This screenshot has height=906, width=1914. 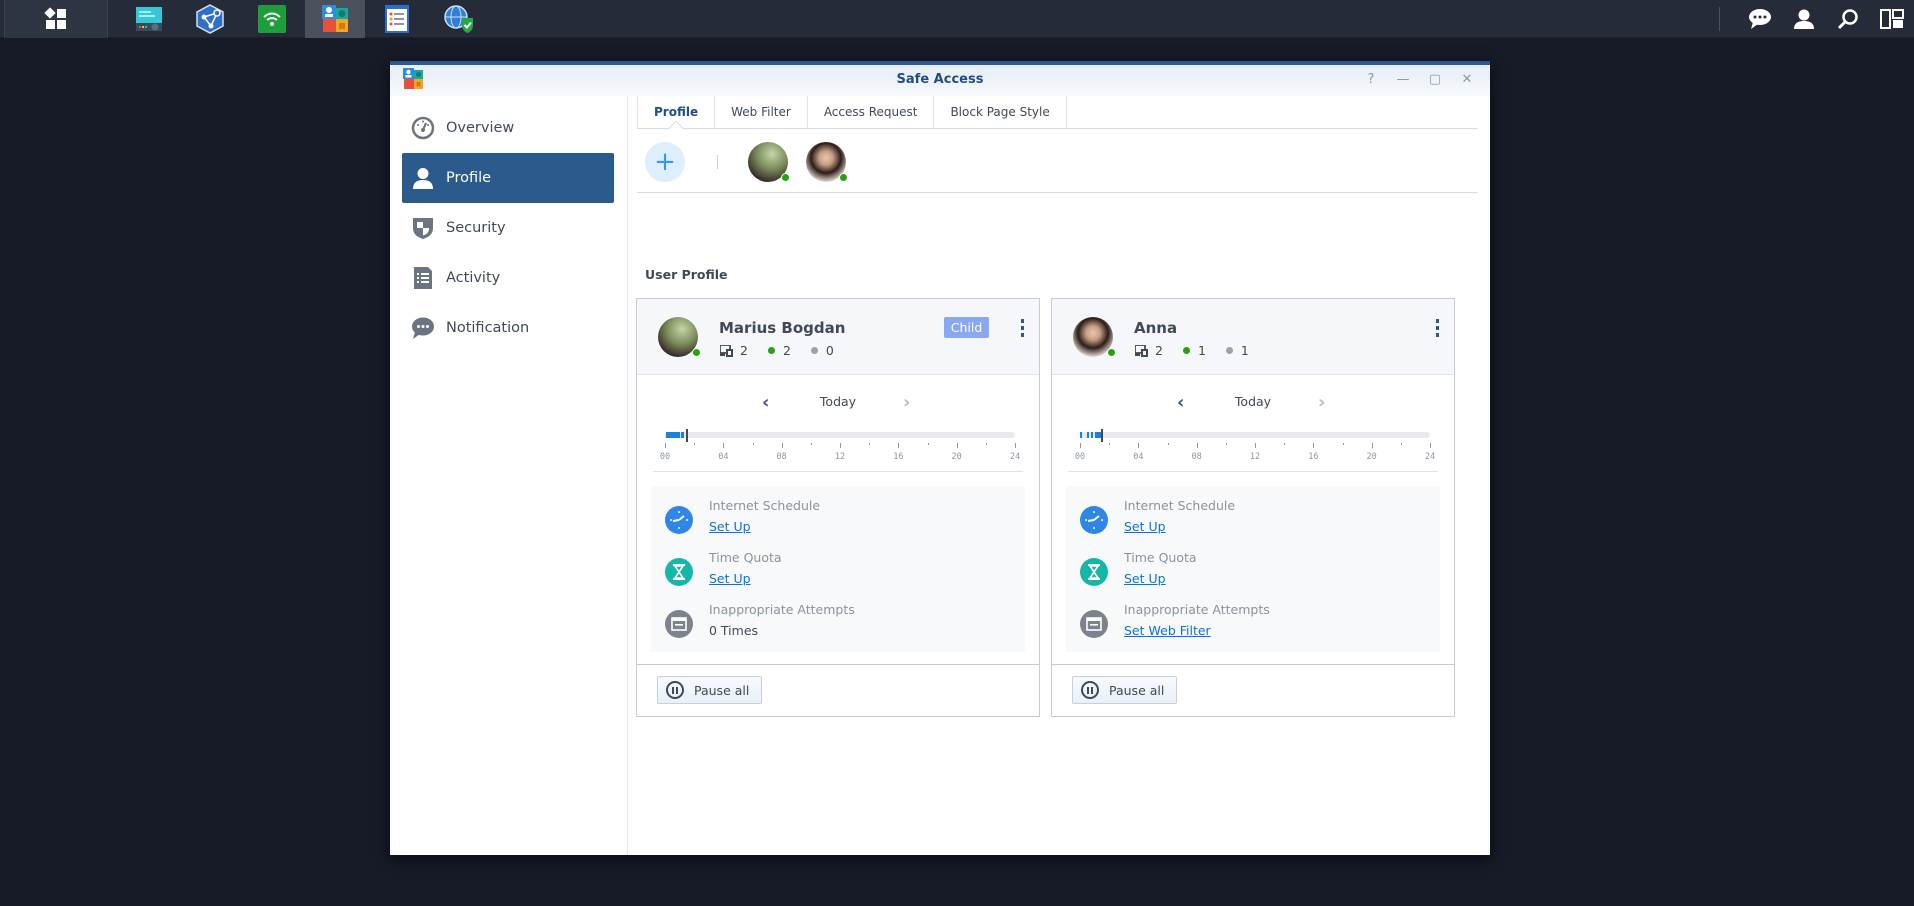 What do you see at coordinates (508, 328) in the screenshot?
I see `sidebar-item-notification: Notification` at bounding box center [508, 328].